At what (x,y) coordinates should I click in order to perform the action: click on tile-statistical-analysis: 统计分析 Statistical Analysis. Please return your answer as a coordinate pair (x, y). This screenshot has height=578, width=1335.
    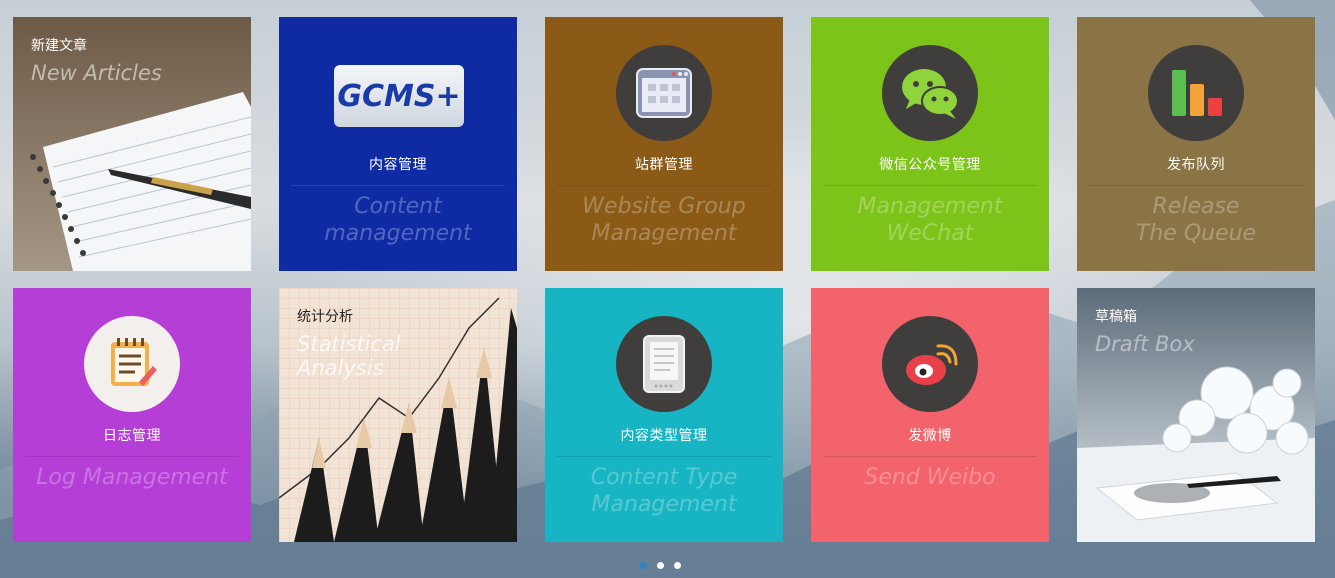
    Looking at the image, I should click on (398, 415).